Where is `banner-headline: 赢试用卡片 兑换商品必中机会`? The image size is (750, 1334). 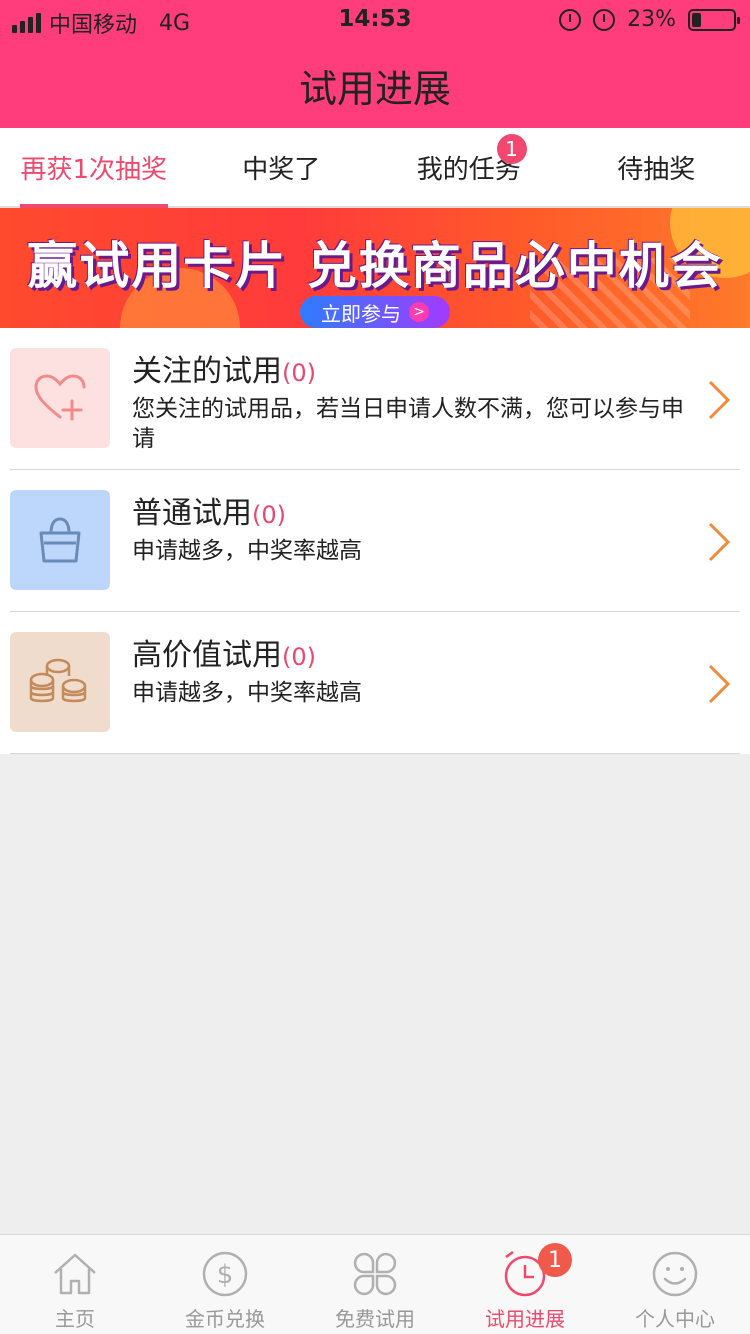
banner-headline: 赢试用卡片 兑换商品必中机会 is located at coordinates (375, 266).